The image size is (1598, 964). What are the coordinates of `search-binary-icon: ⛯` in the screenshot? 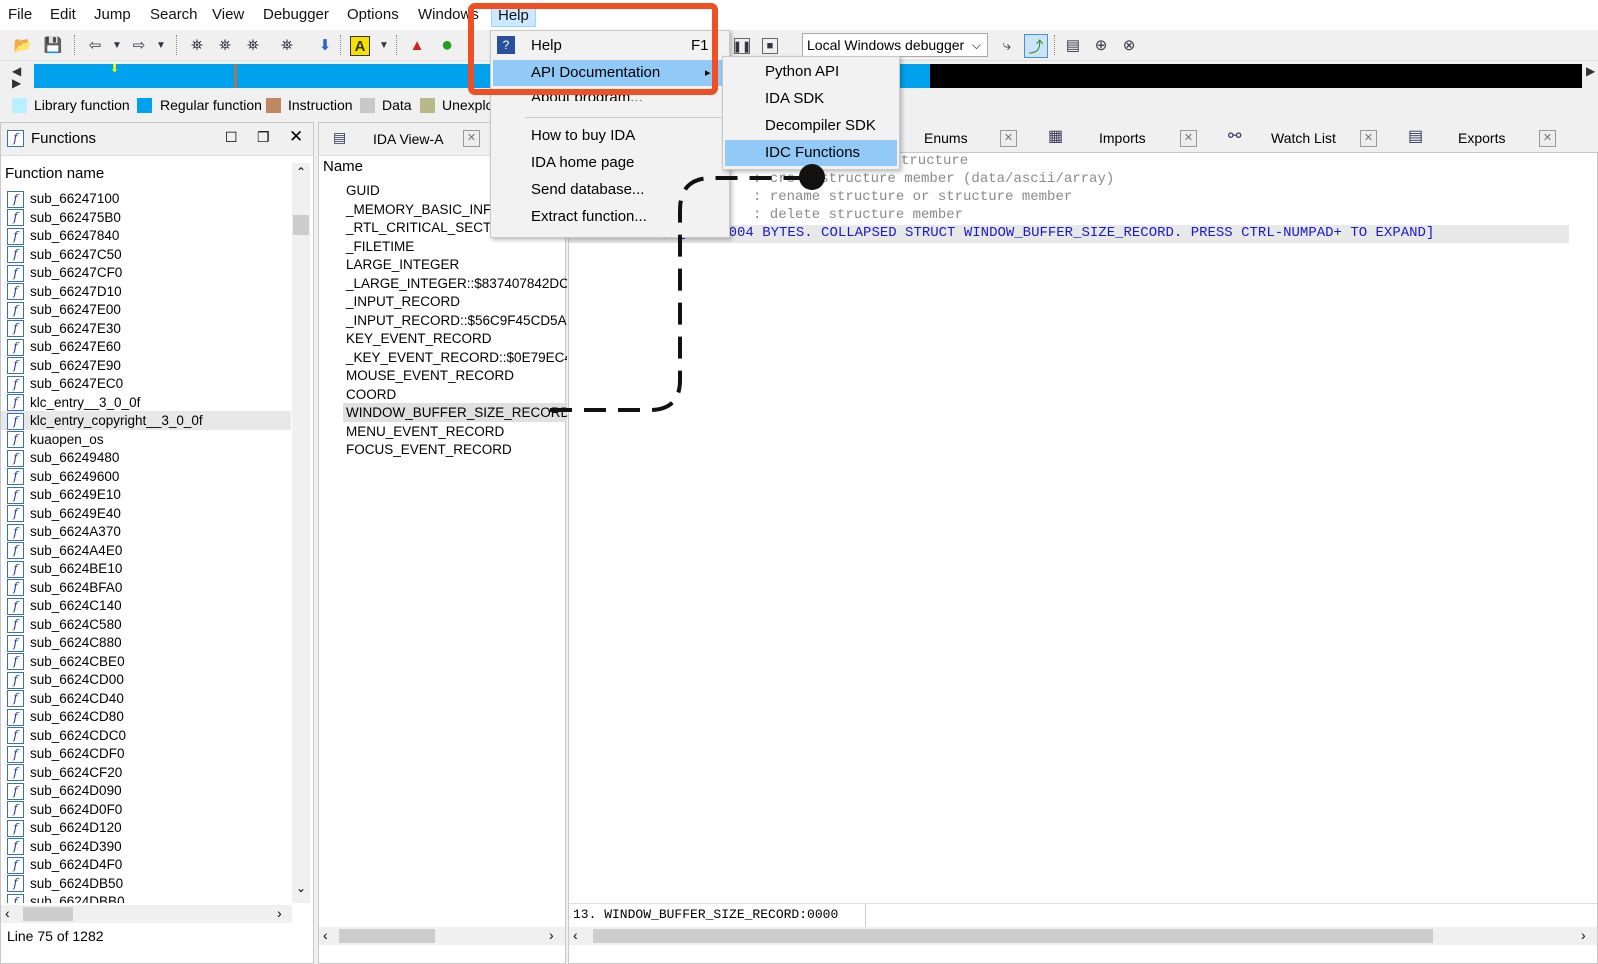 It's located at (253, 45).